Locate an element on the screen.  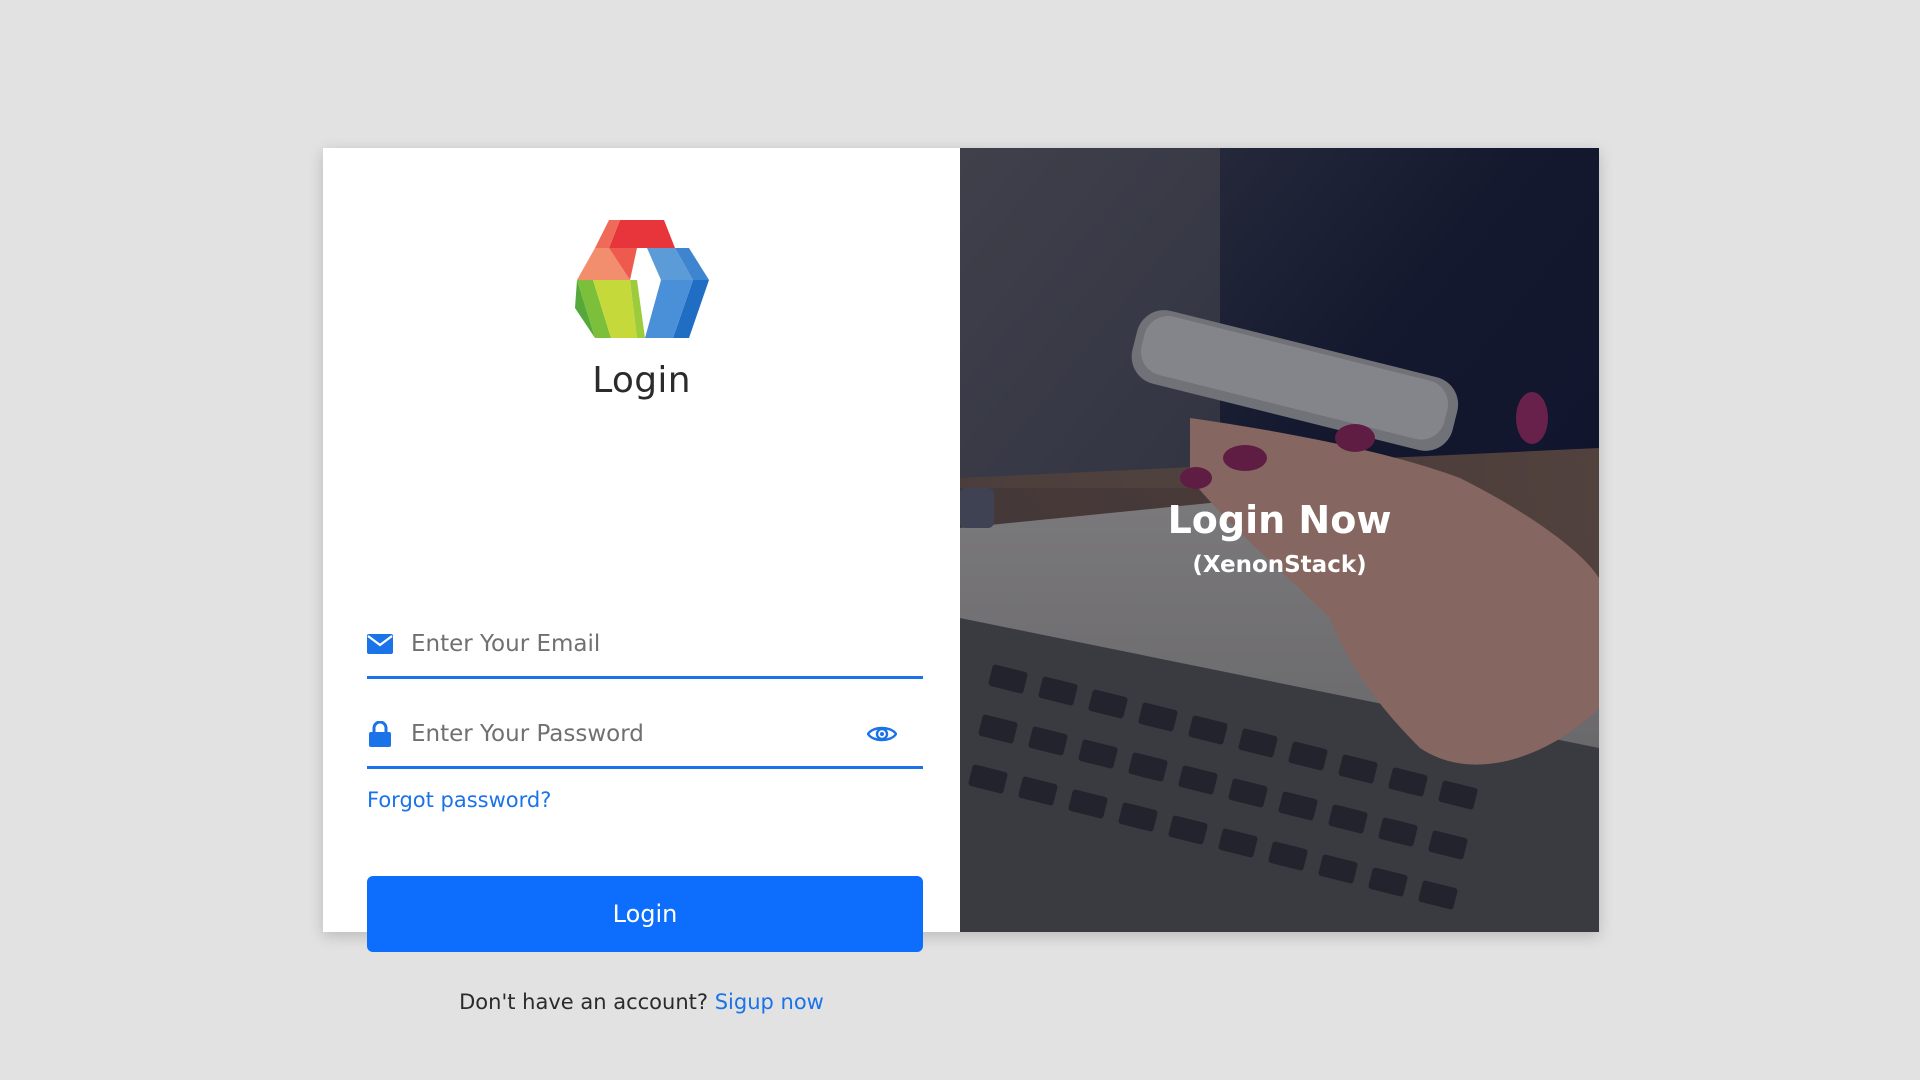
signup-prompt: Don't have an account? Sigup now is located at coordinates (641, 1002).